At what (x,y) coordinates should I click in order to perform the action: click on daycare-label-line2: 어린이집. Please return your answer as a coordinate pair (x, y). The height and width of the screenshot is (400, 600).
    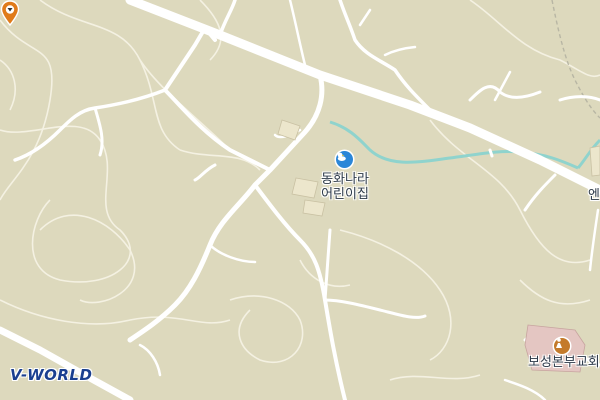
    Looking at the image, I should click on (345, 194).